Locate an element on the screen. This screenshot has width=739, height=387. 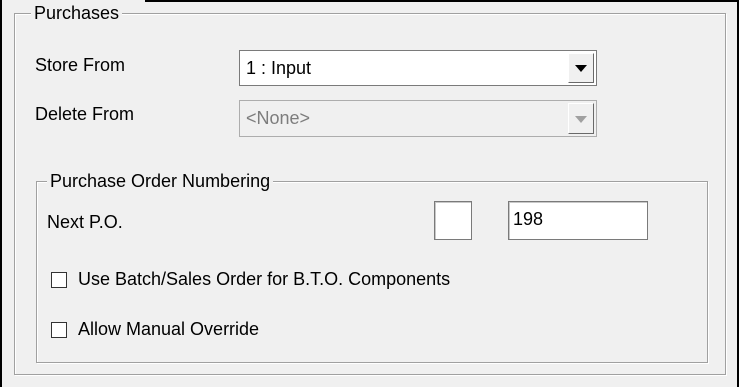
delete-from-dropdown-button is located at coordinates (581, 118).